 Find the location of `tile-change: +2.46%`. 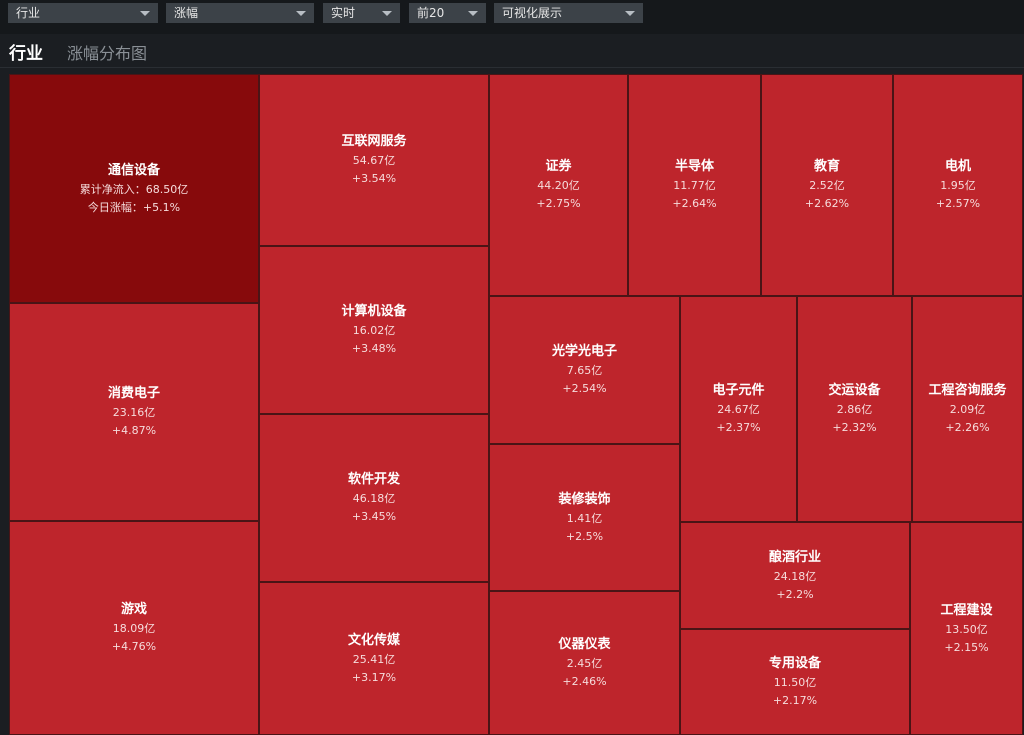

tile-change: +2.46% is located at coordinates (584, 681).